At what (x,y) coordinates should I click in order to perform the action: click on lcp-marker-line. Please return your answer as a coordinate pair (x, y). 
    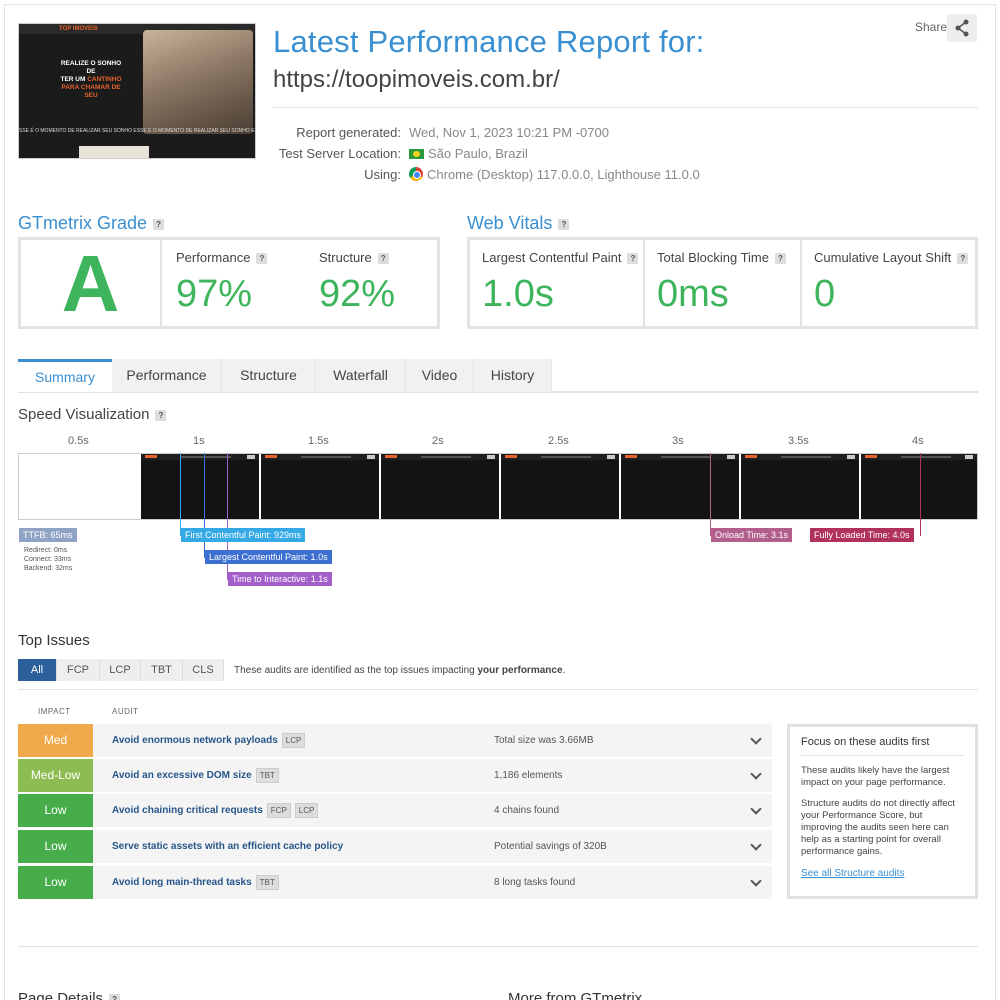
    Looking at the image, I should click on (204, 505).